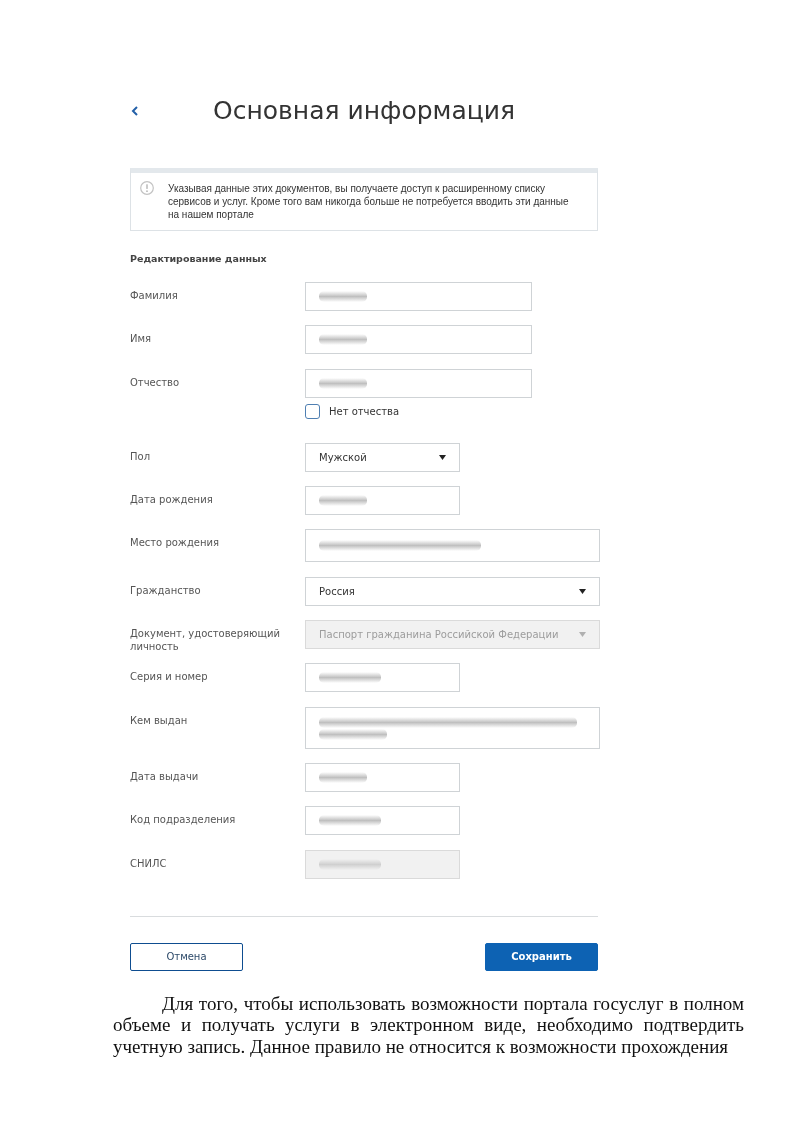 The width and height of the screenshot is (800, 1131). Describe the element at coordinates (141, 456) in the screenshot. I see `field-label: Пол` at that location.